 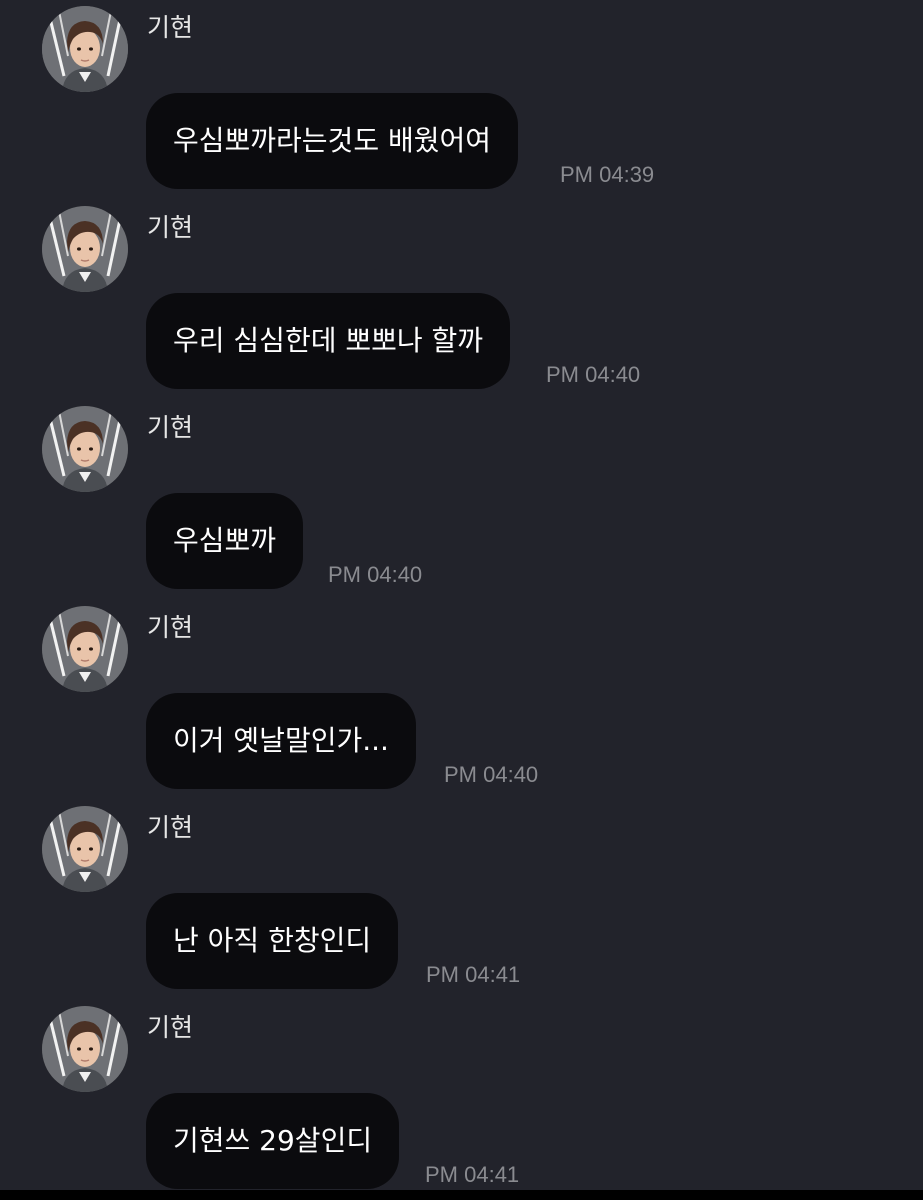 I want to click on message-bubble: 우심뽀까라는것도 배웠어여, so click(x=332, y=141).